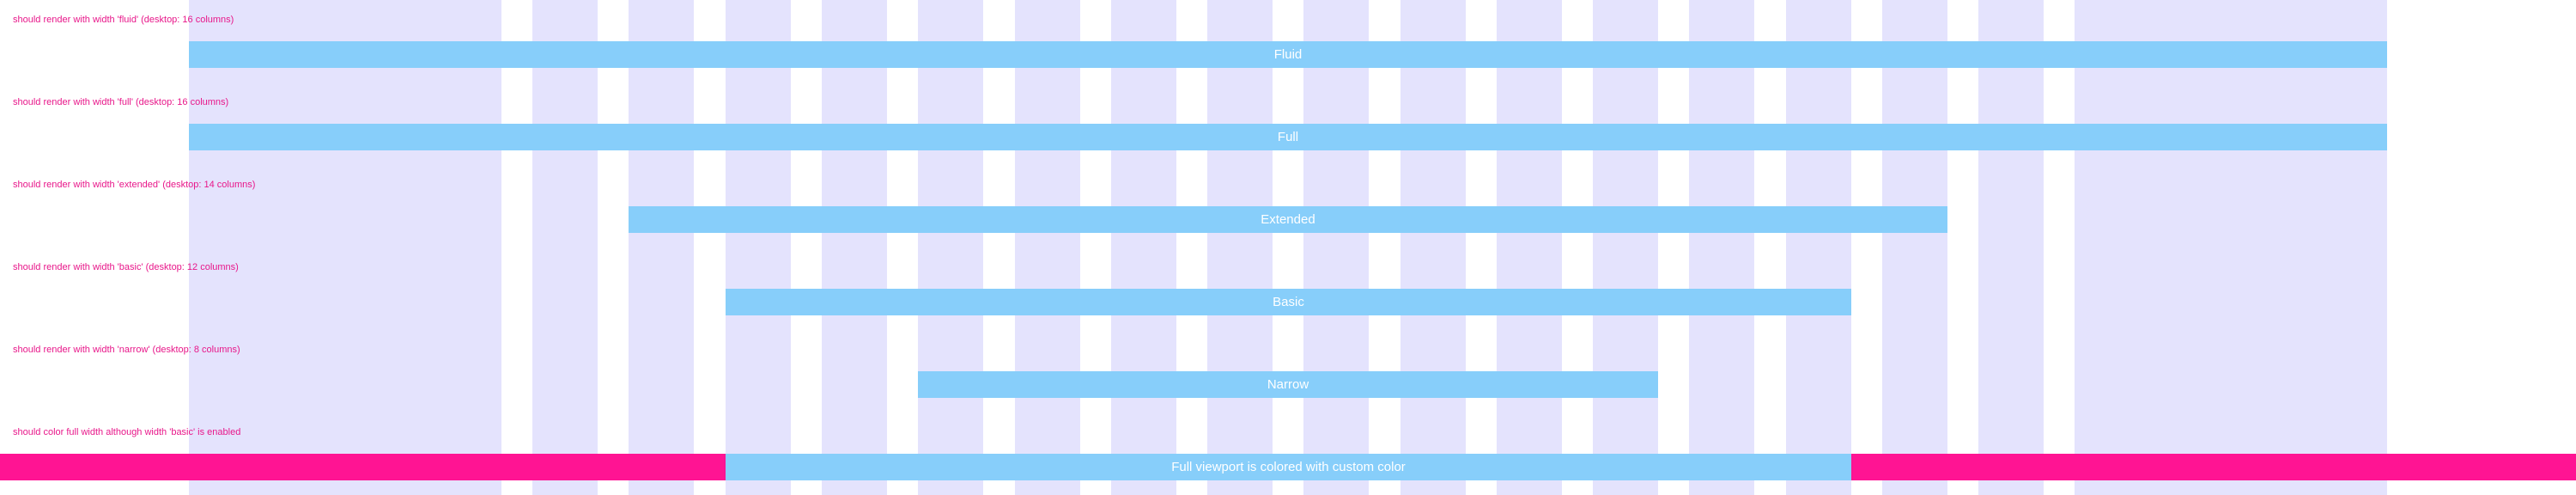  I want to click on grid-bar-basic: Basic, so click(1288, 302).